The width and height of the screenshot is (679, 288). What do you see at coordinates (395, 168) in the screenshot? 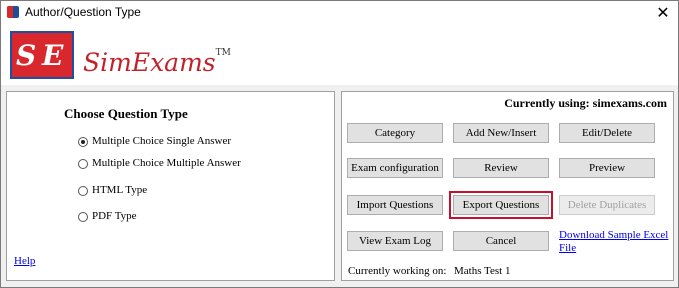
I see `exam-configuration-button: Exam configuration` at bounding box center [395, 168].